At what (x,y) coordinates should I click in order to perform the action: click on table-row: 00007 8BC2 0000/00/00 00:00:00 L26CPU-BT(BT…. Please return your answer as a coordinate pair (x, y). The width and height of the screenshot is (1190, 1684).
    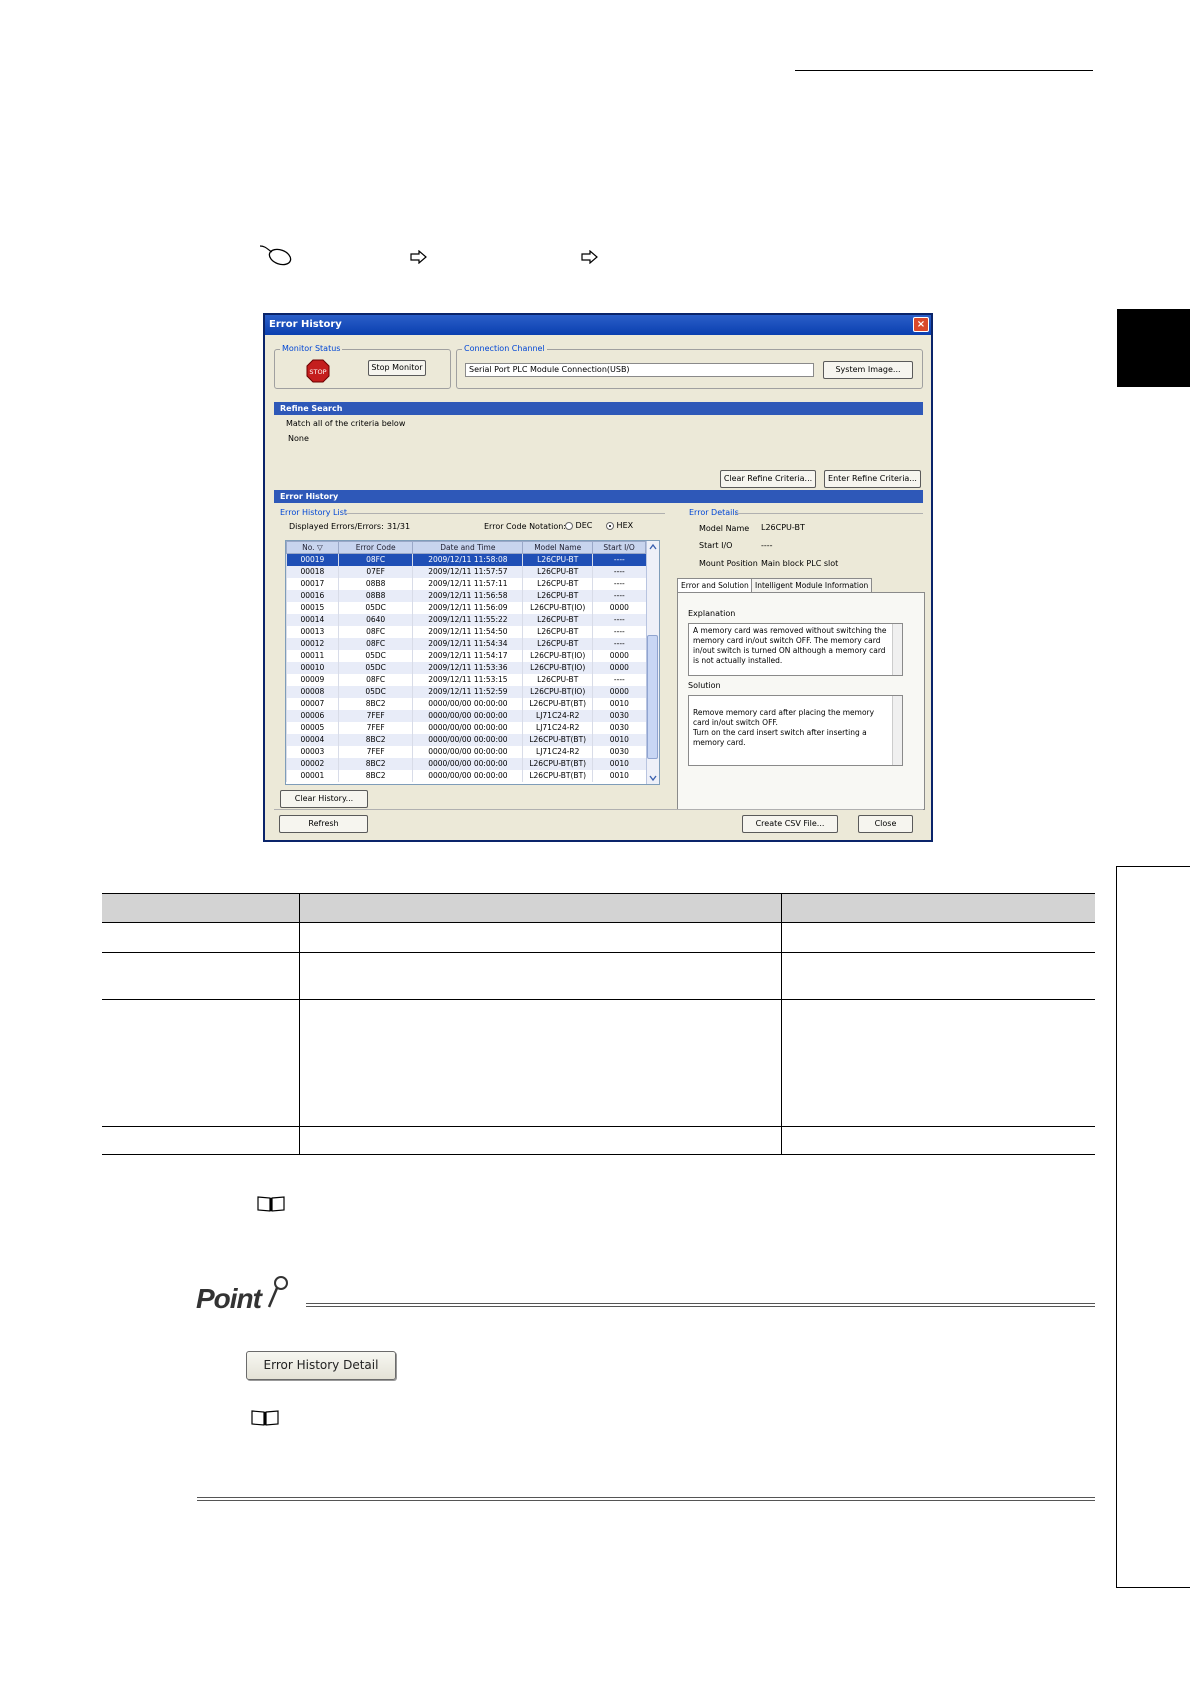
    Looking at the image, I should click on (466, 703).